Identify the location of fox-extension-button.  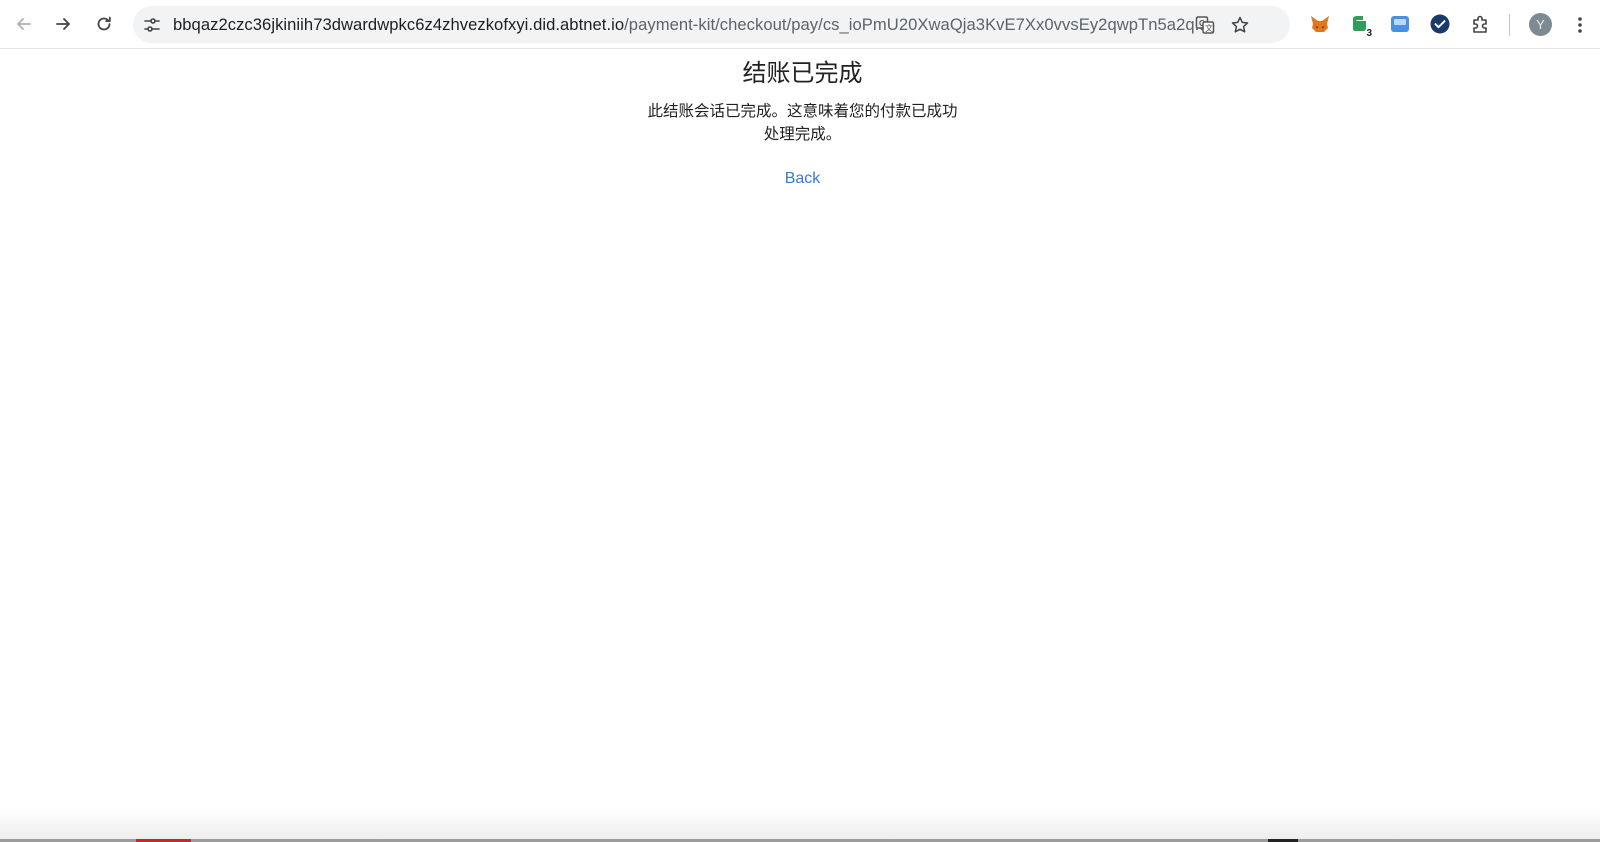
(1320, 24).